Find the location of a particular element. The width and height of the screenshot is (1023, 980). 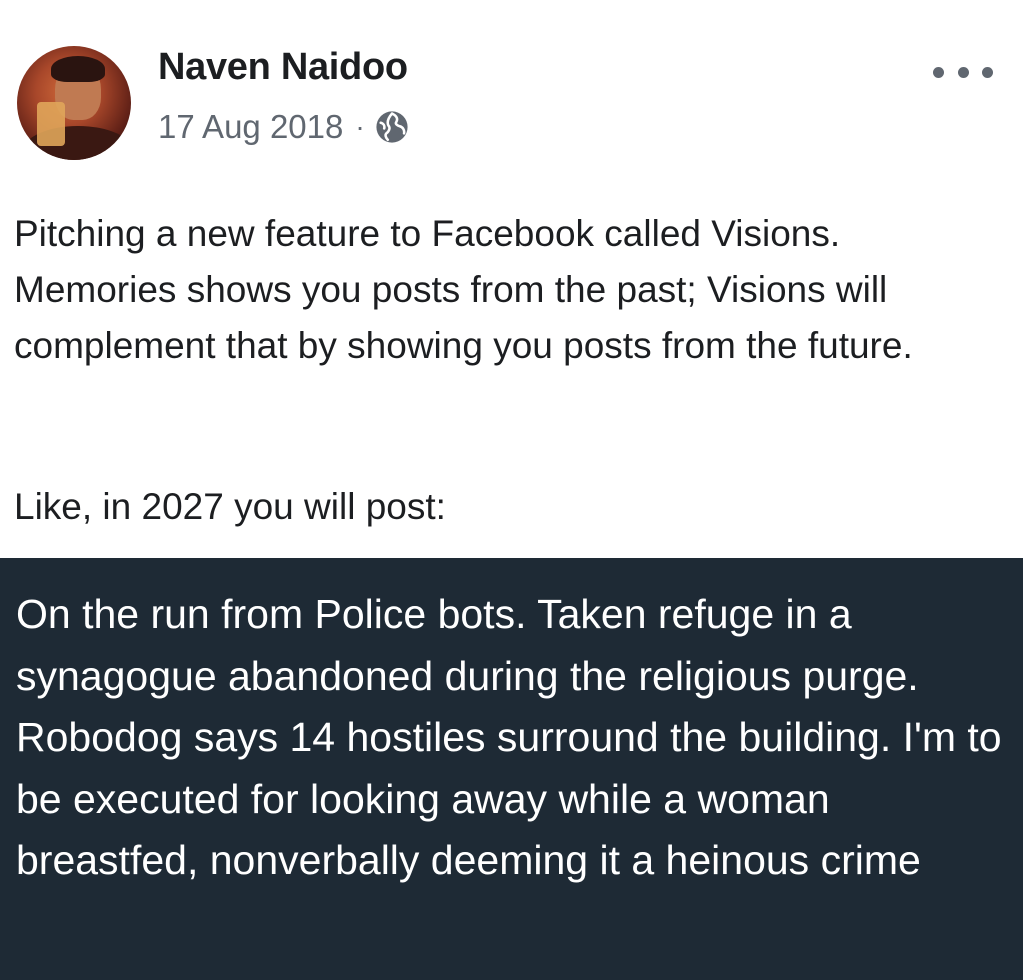

author-name: Naven Naidoo is located at coordinates (283, 67).